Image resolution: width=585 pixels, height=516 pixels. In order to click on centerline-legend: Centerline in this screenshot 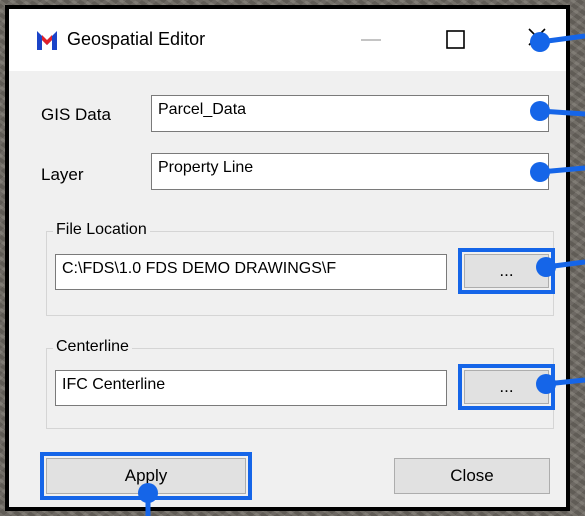, I will do `click(92, 347)`.